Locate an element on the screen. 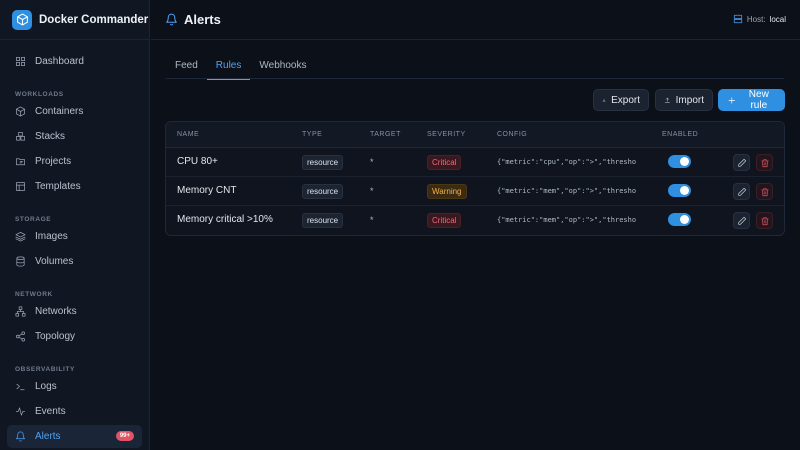 The image size is (800, 450). app-title: Docker Commander is located at coordinates (94, 19).